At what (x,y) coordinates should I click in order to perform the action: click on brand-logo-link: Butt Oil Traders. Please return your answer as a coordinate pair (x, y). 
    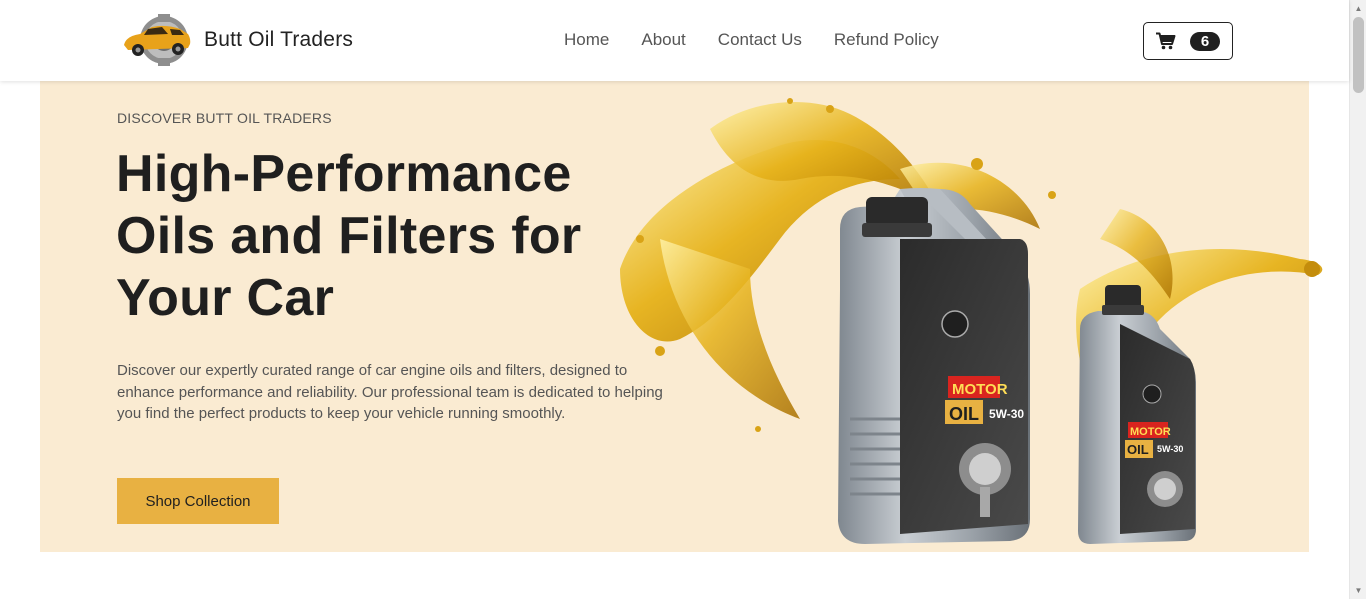
    Looking at the image, I should click on (235, 40).